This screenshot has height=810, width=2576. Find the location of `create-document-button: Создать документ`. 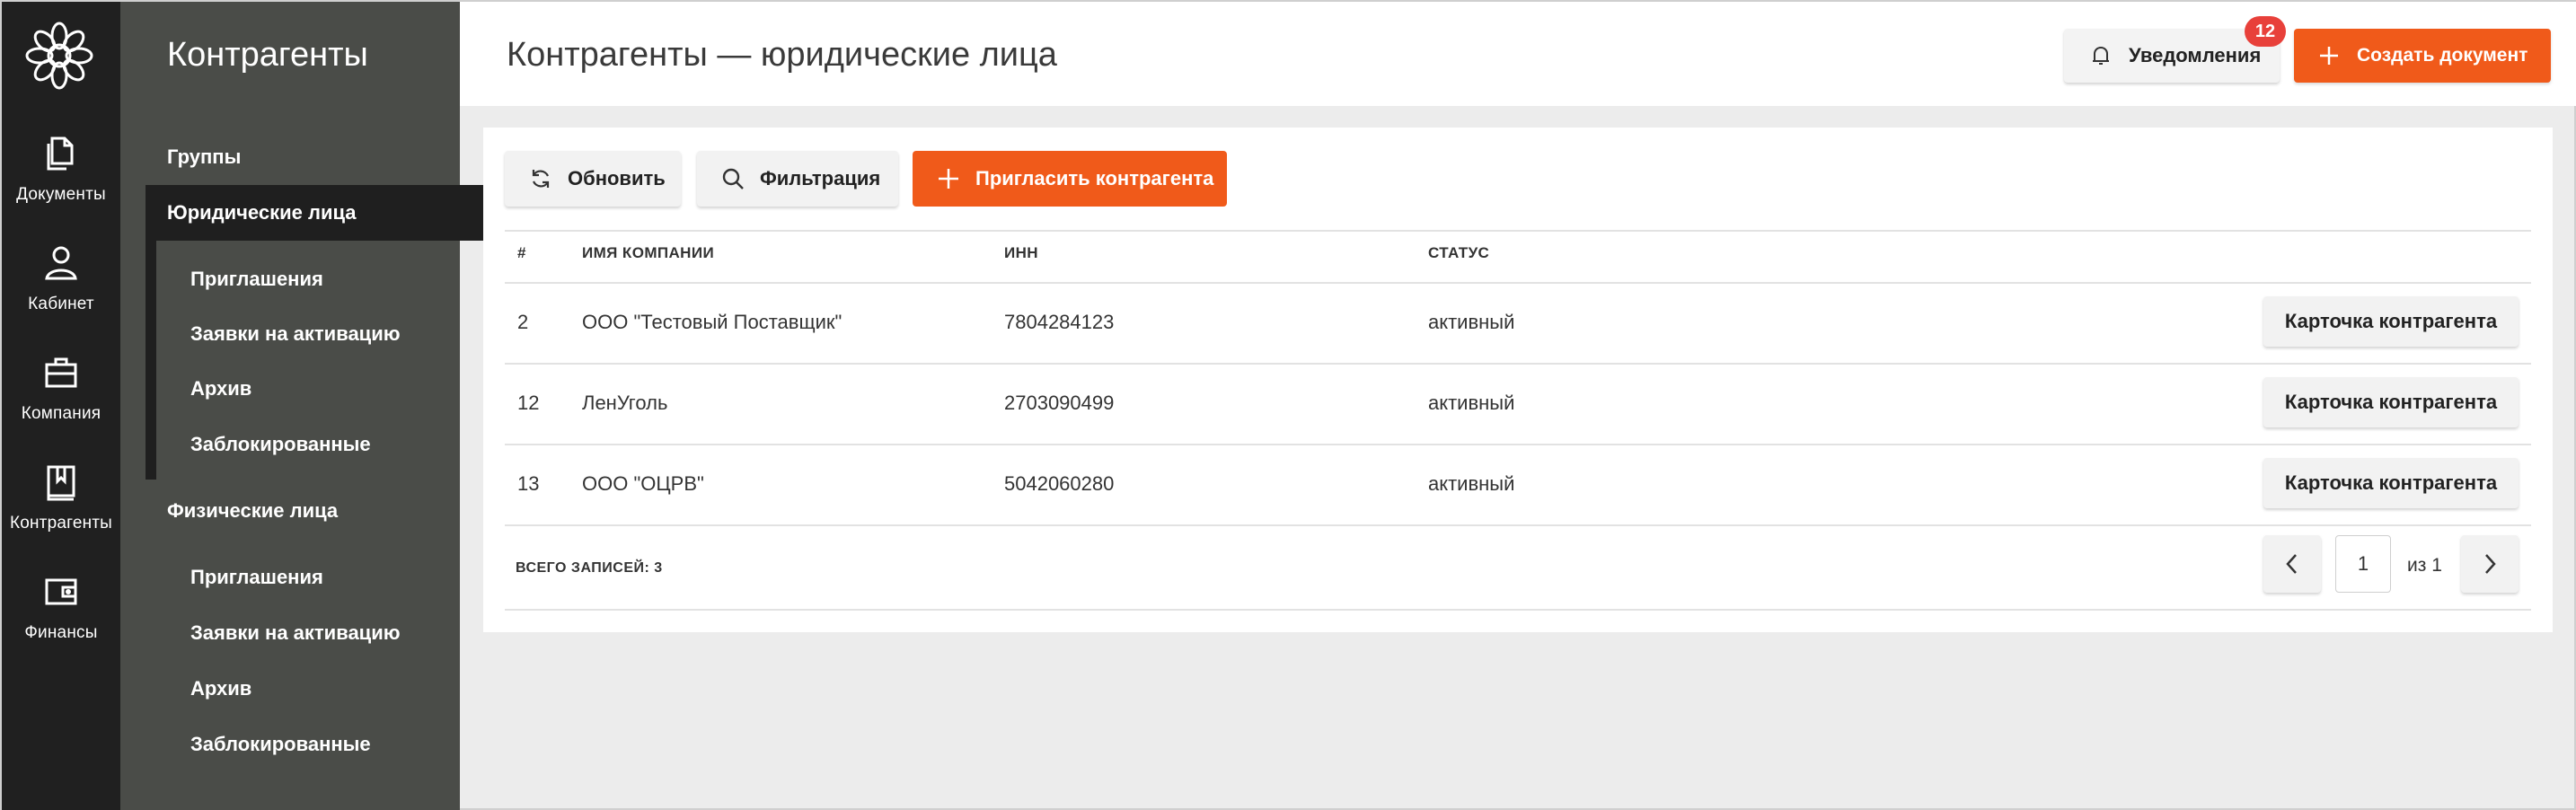

create-document-button: Создать документ is located at coordinates (2422, 56).